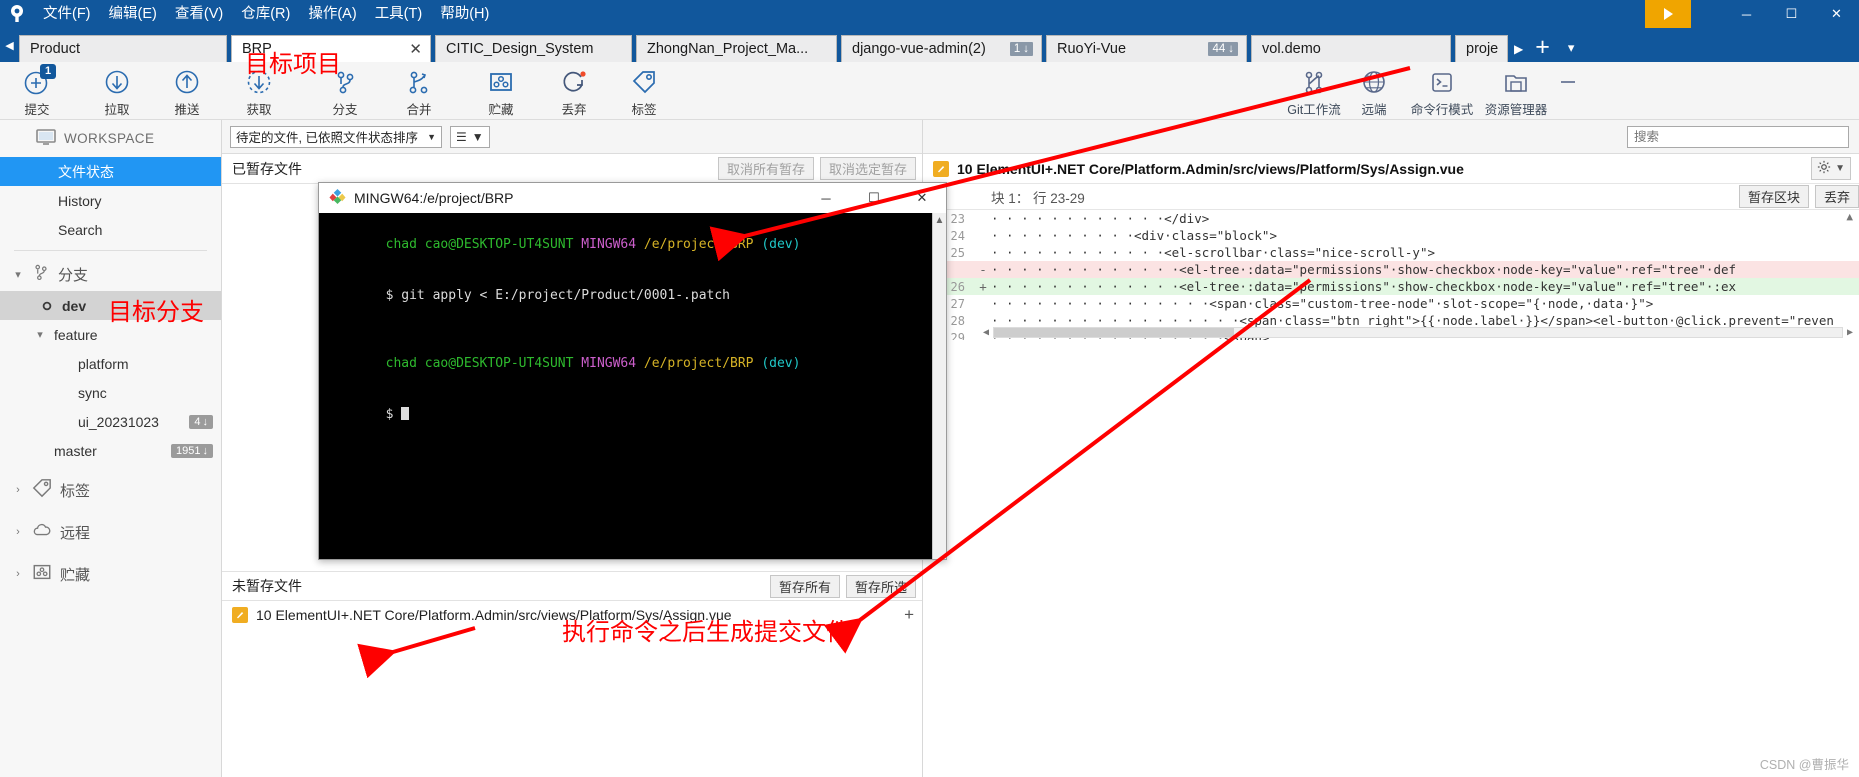  I want to click on new-tab-button: +, so click(1542, 47).